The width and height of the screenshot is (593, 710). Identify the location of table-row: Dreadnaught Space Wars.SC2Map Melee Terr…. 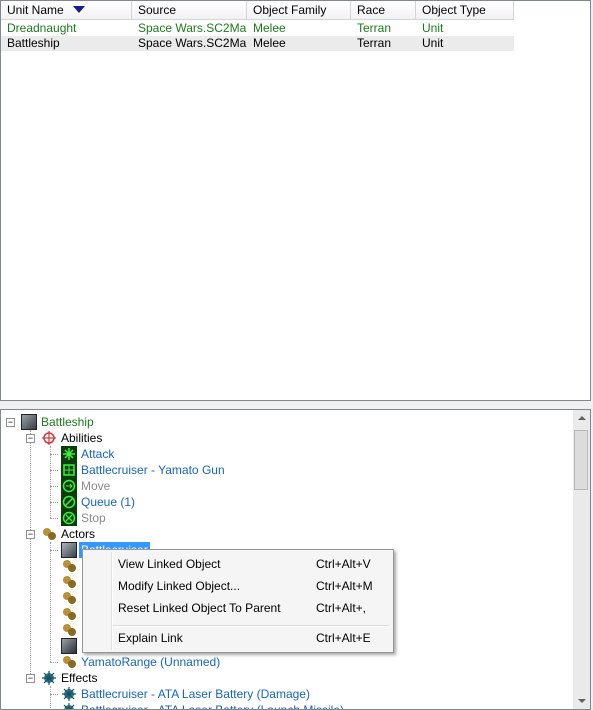
(257, 28).